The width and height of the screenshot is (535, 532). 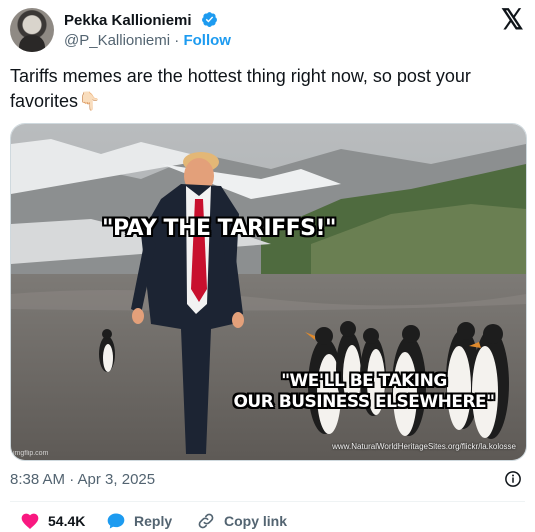 What do you see at coordinates (219, 228) in the screenshot?
I see `meme-caption-top: "PAY THE TARIFFS!"` at bounding box center [219, 228].